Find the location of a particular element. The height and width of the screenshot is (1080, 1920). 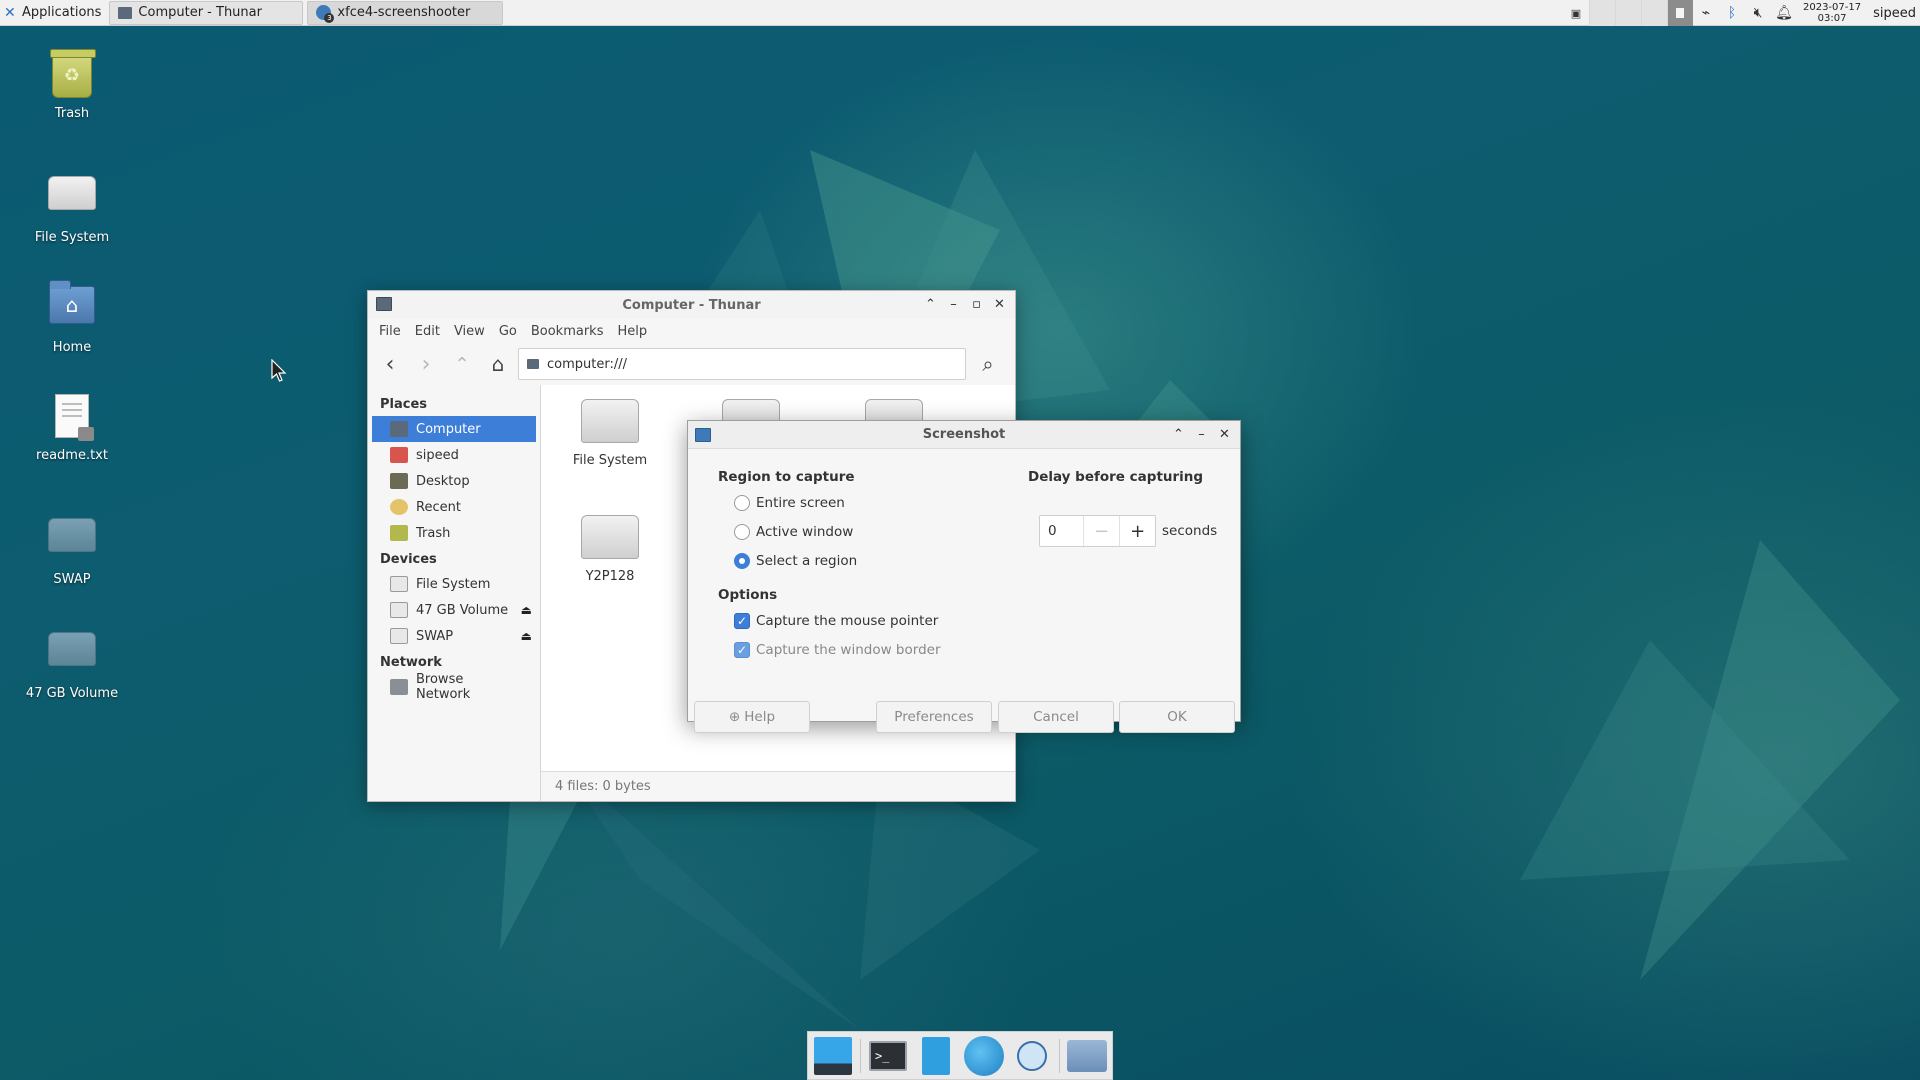

sidebar-item-computer: Computer is located at coordinates (454, 429).